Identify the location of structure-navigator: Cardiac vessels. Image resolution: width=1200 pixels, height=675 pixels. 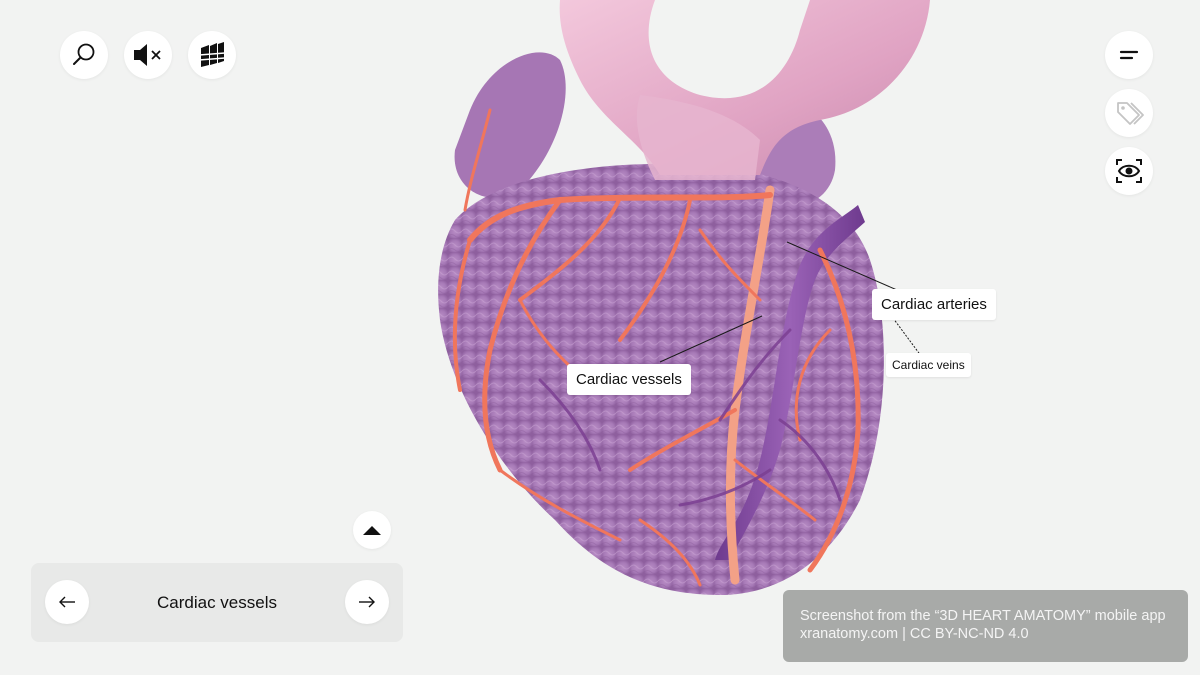
(217, 602).